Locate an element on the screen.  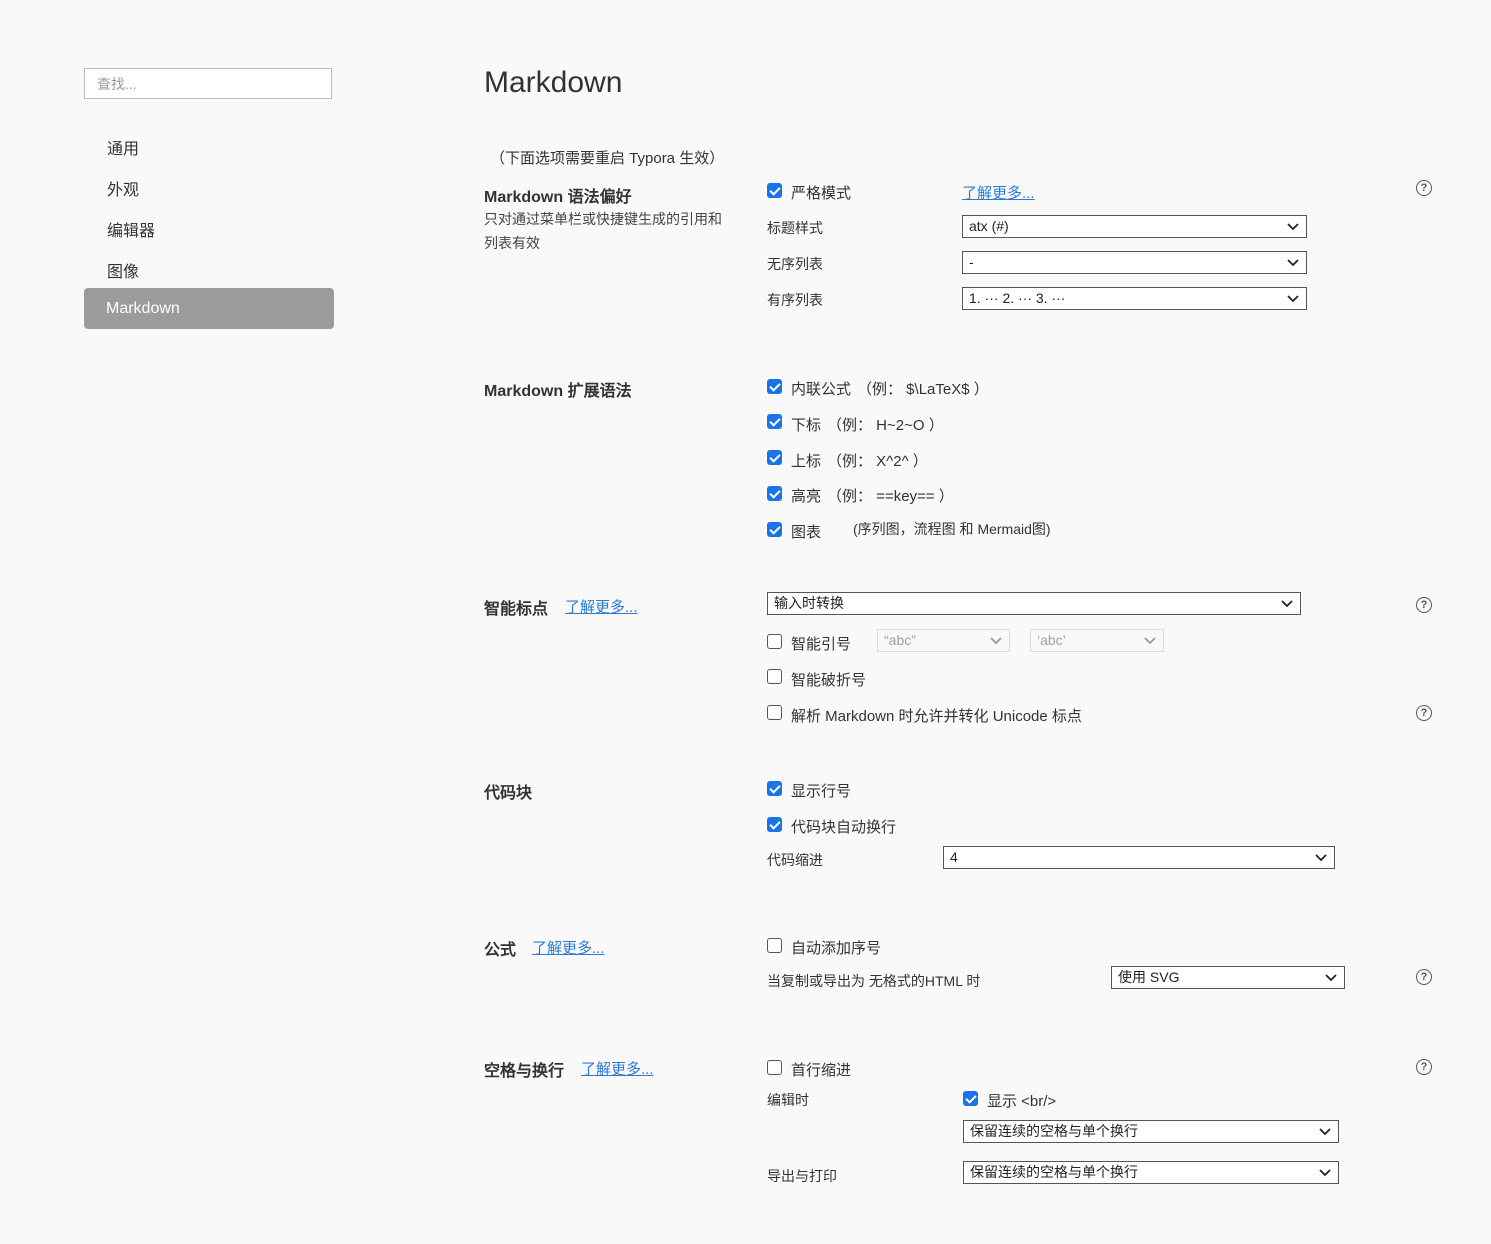
export-whitespace-select: 保留连续的空格与单个换行 is located at coordinates (1151, 1172).